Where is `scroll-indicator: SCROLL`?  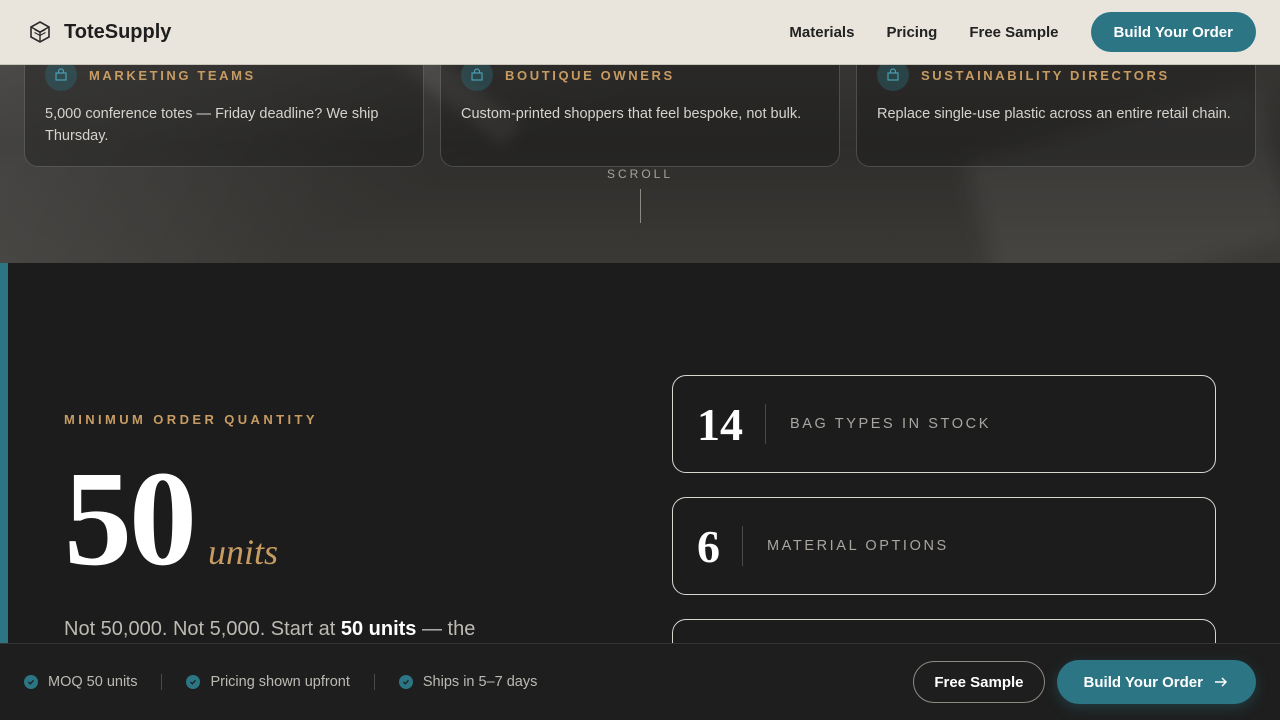
scroll-indicator: SCROLL is located at coordinates (640, 195).